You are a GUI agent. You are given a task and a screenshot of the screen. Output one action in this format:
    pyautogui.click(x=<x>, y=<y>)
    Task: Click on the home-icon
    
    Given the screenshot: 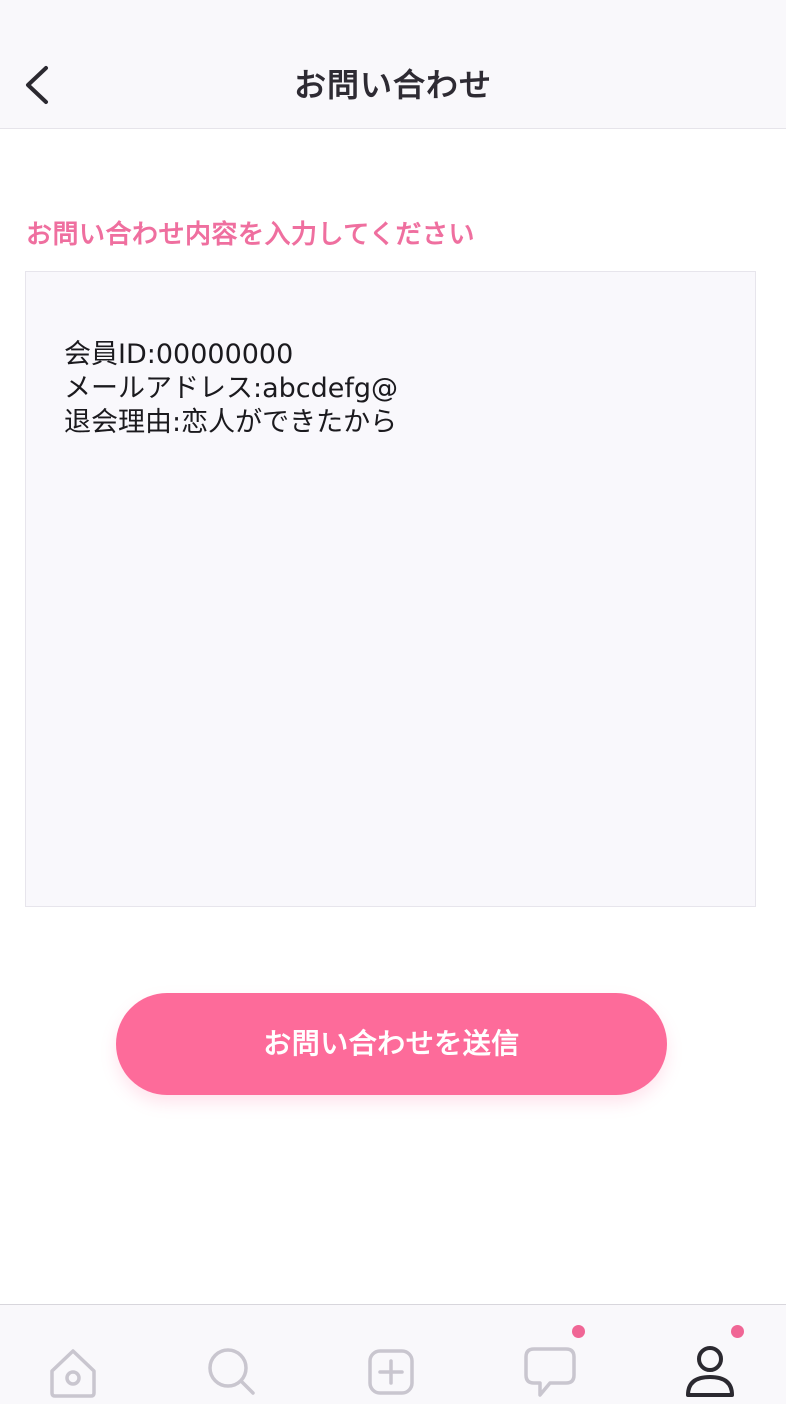 What is the action you would take?
    pyautogui.click(x=73, y=1373)
    